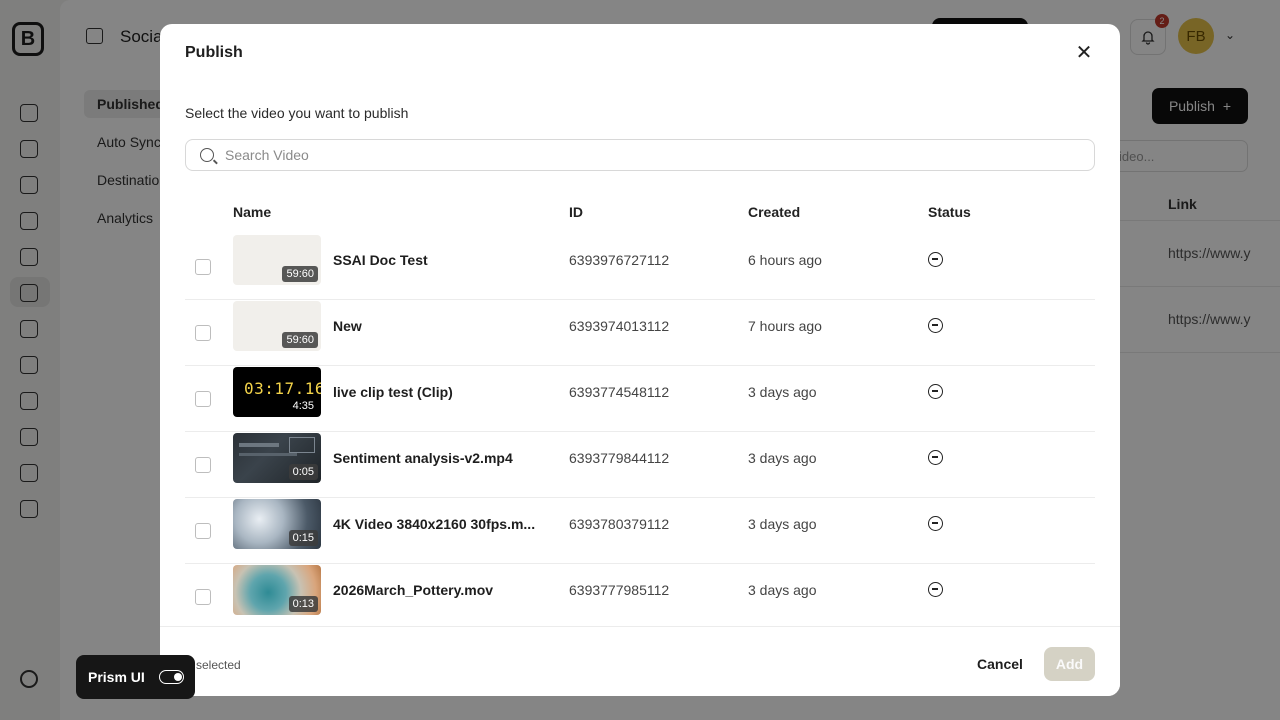 This screenshot has height=720, width=1280. I want to click on column-header-created: Created, so click(774, 212).